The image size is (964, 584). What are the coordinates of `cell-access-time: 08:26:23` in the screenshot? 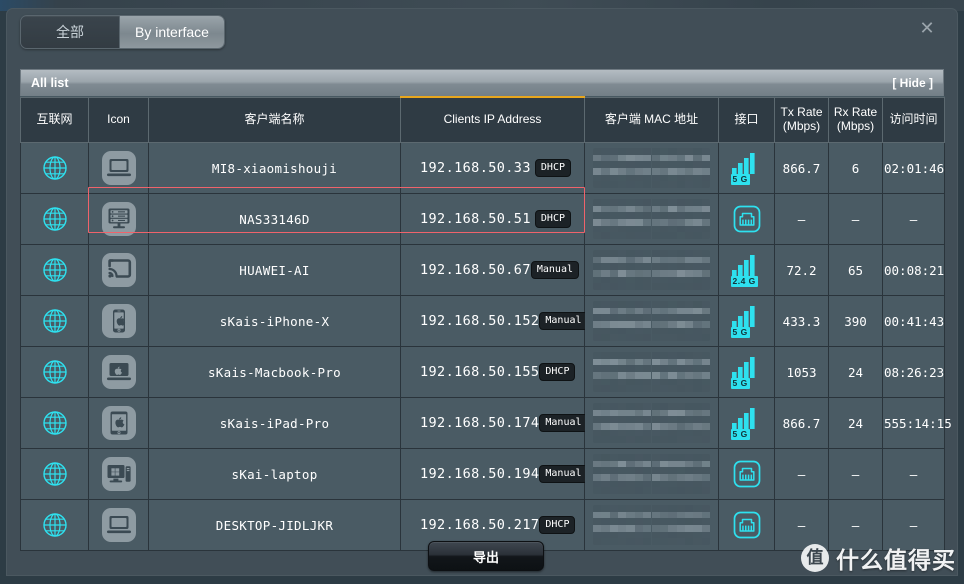 It's located at (913, 372).